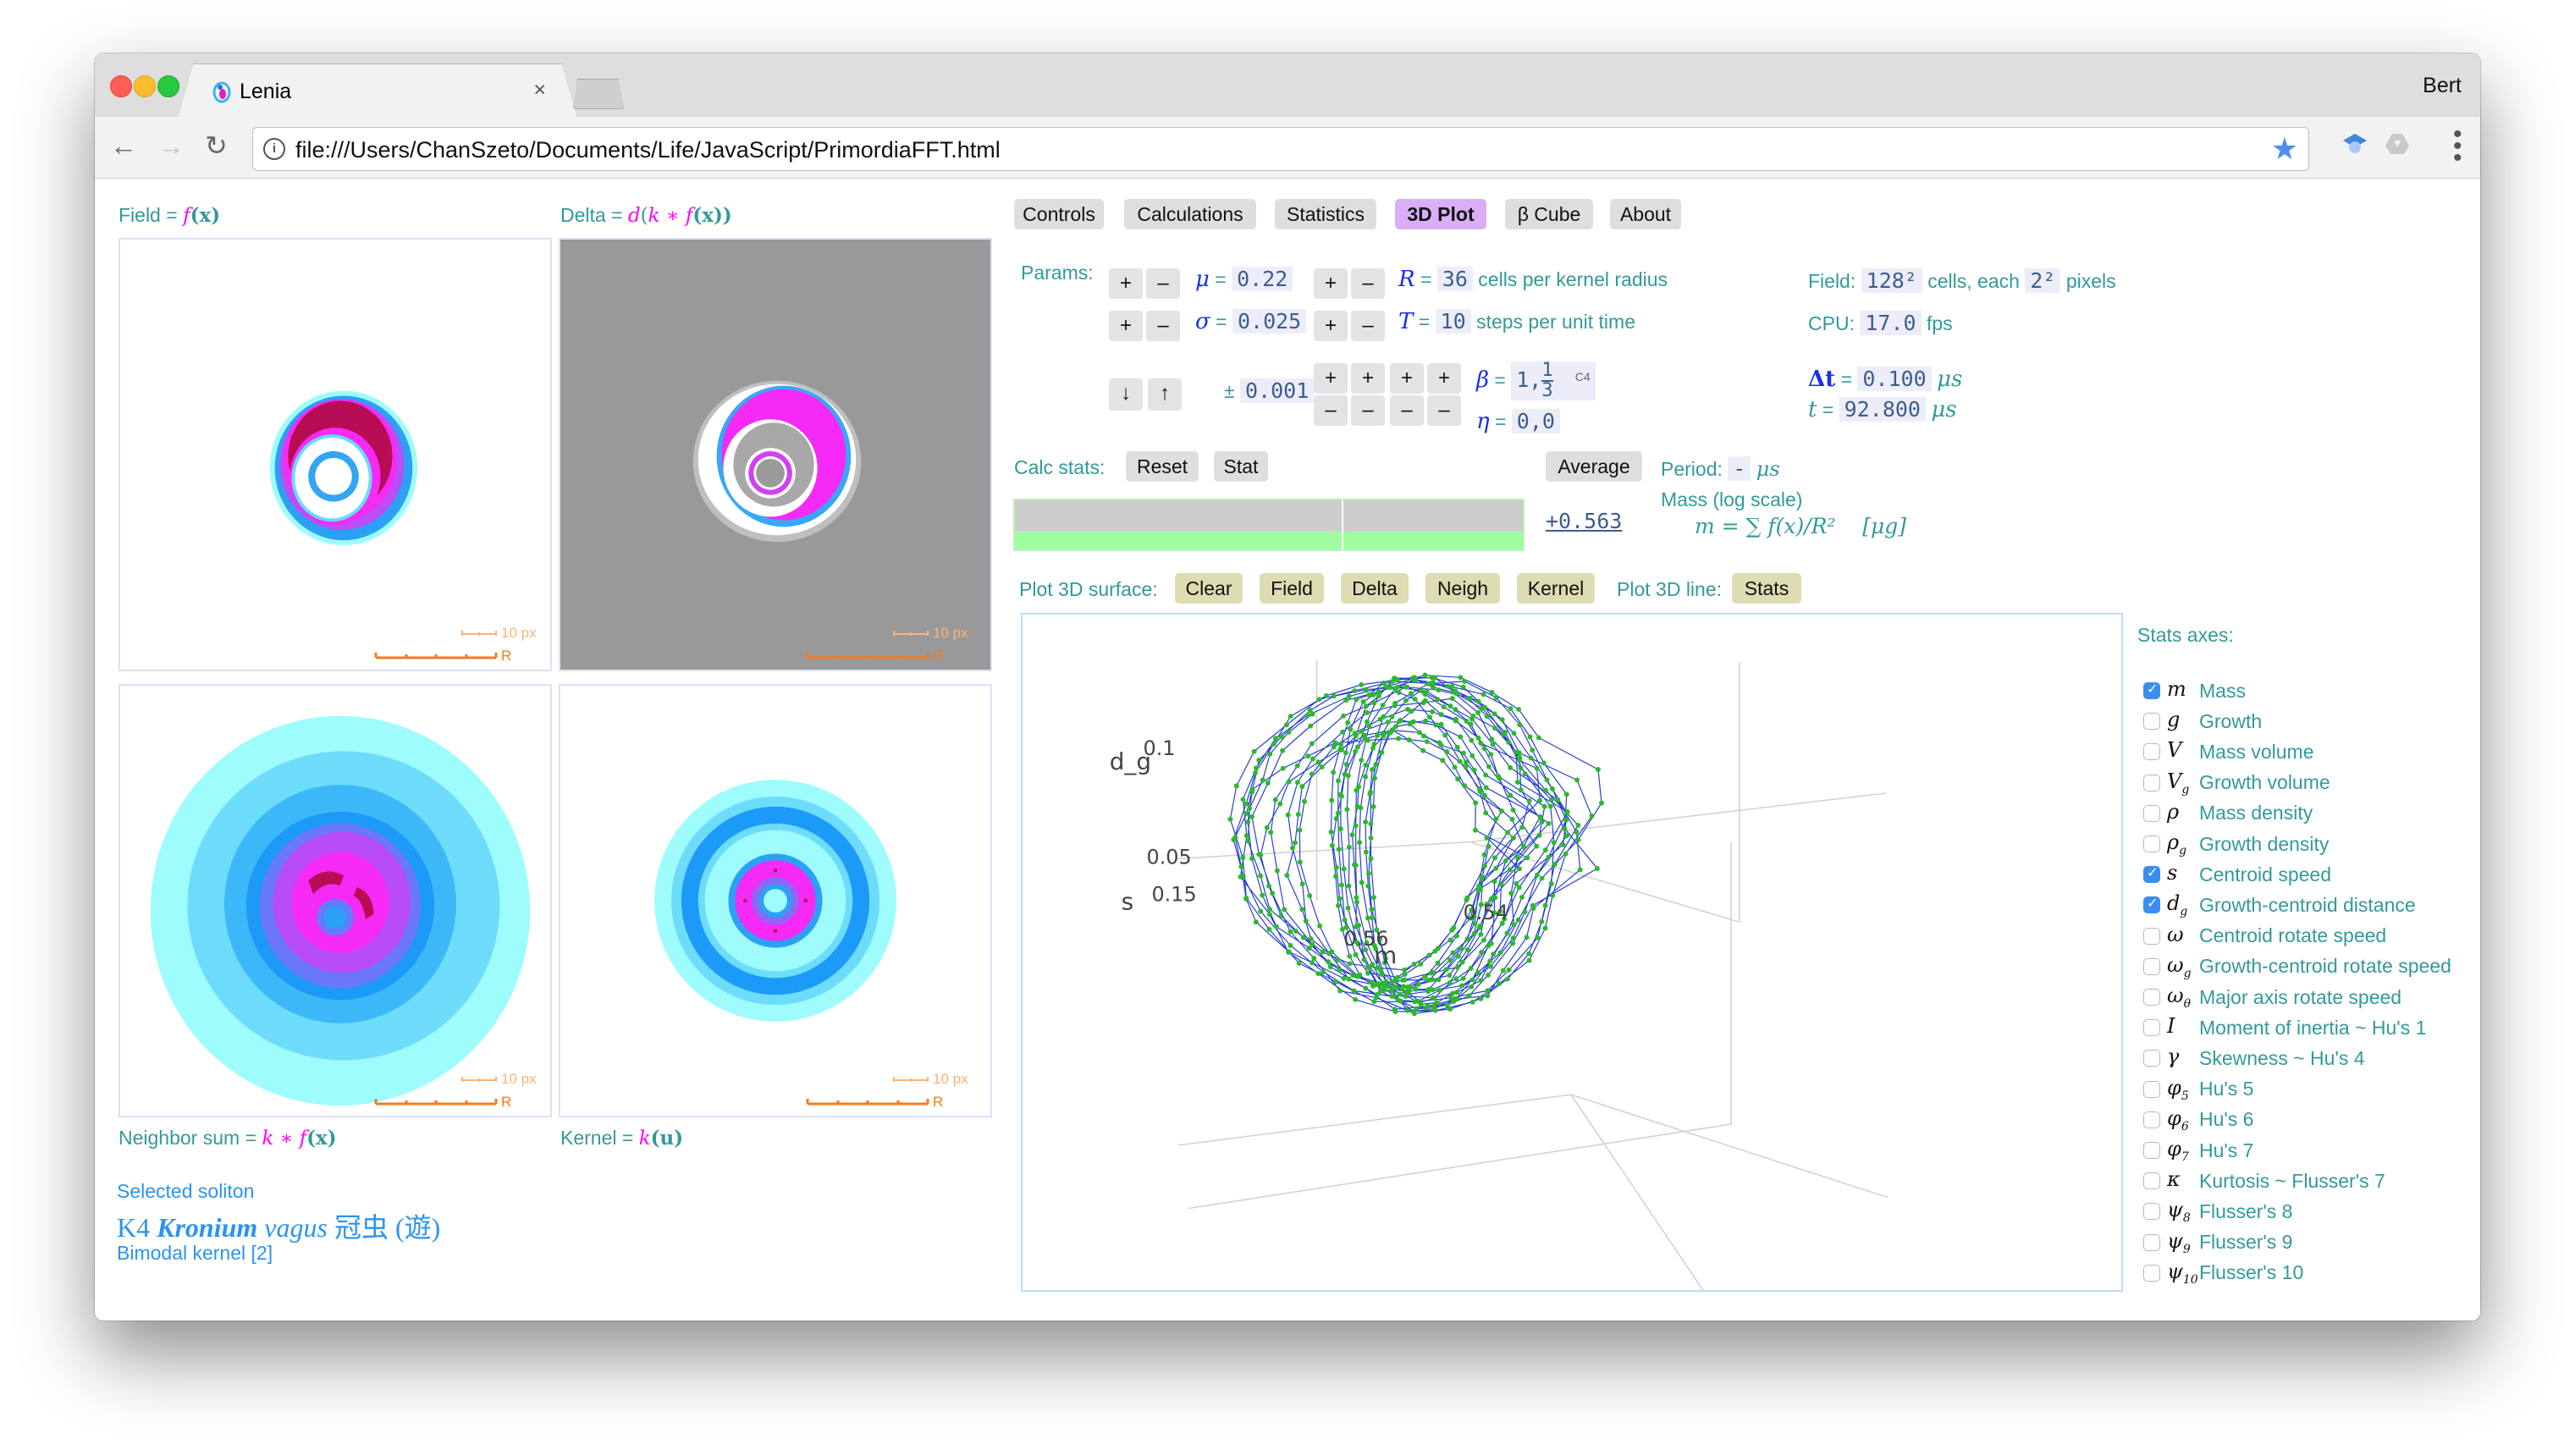 The height and width of the screenshot is (1456, 2575). What do you see at coordinates (2228, 814) in the screenshot?
I see `stats-axis-item: ρ Mass density` at bounding box center [2228, 814].